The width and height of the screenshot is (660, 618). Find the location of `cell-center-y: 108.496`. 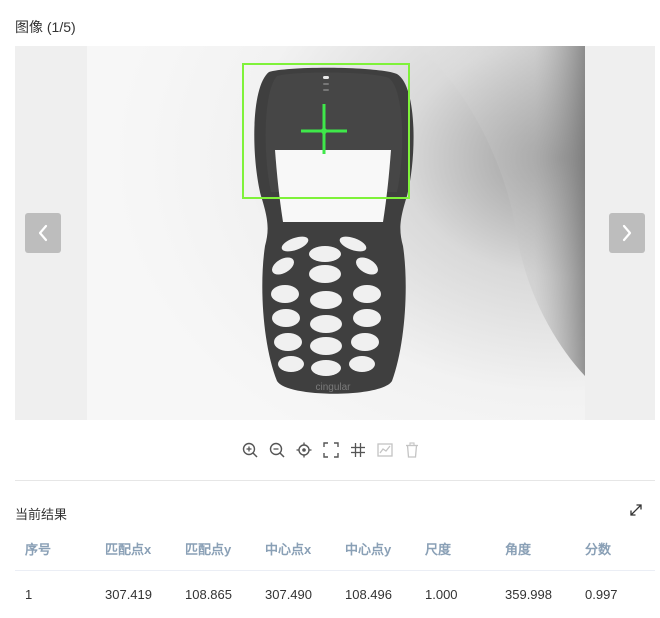

cell-center-y: 108.496 is located at coordinates (368, 594).